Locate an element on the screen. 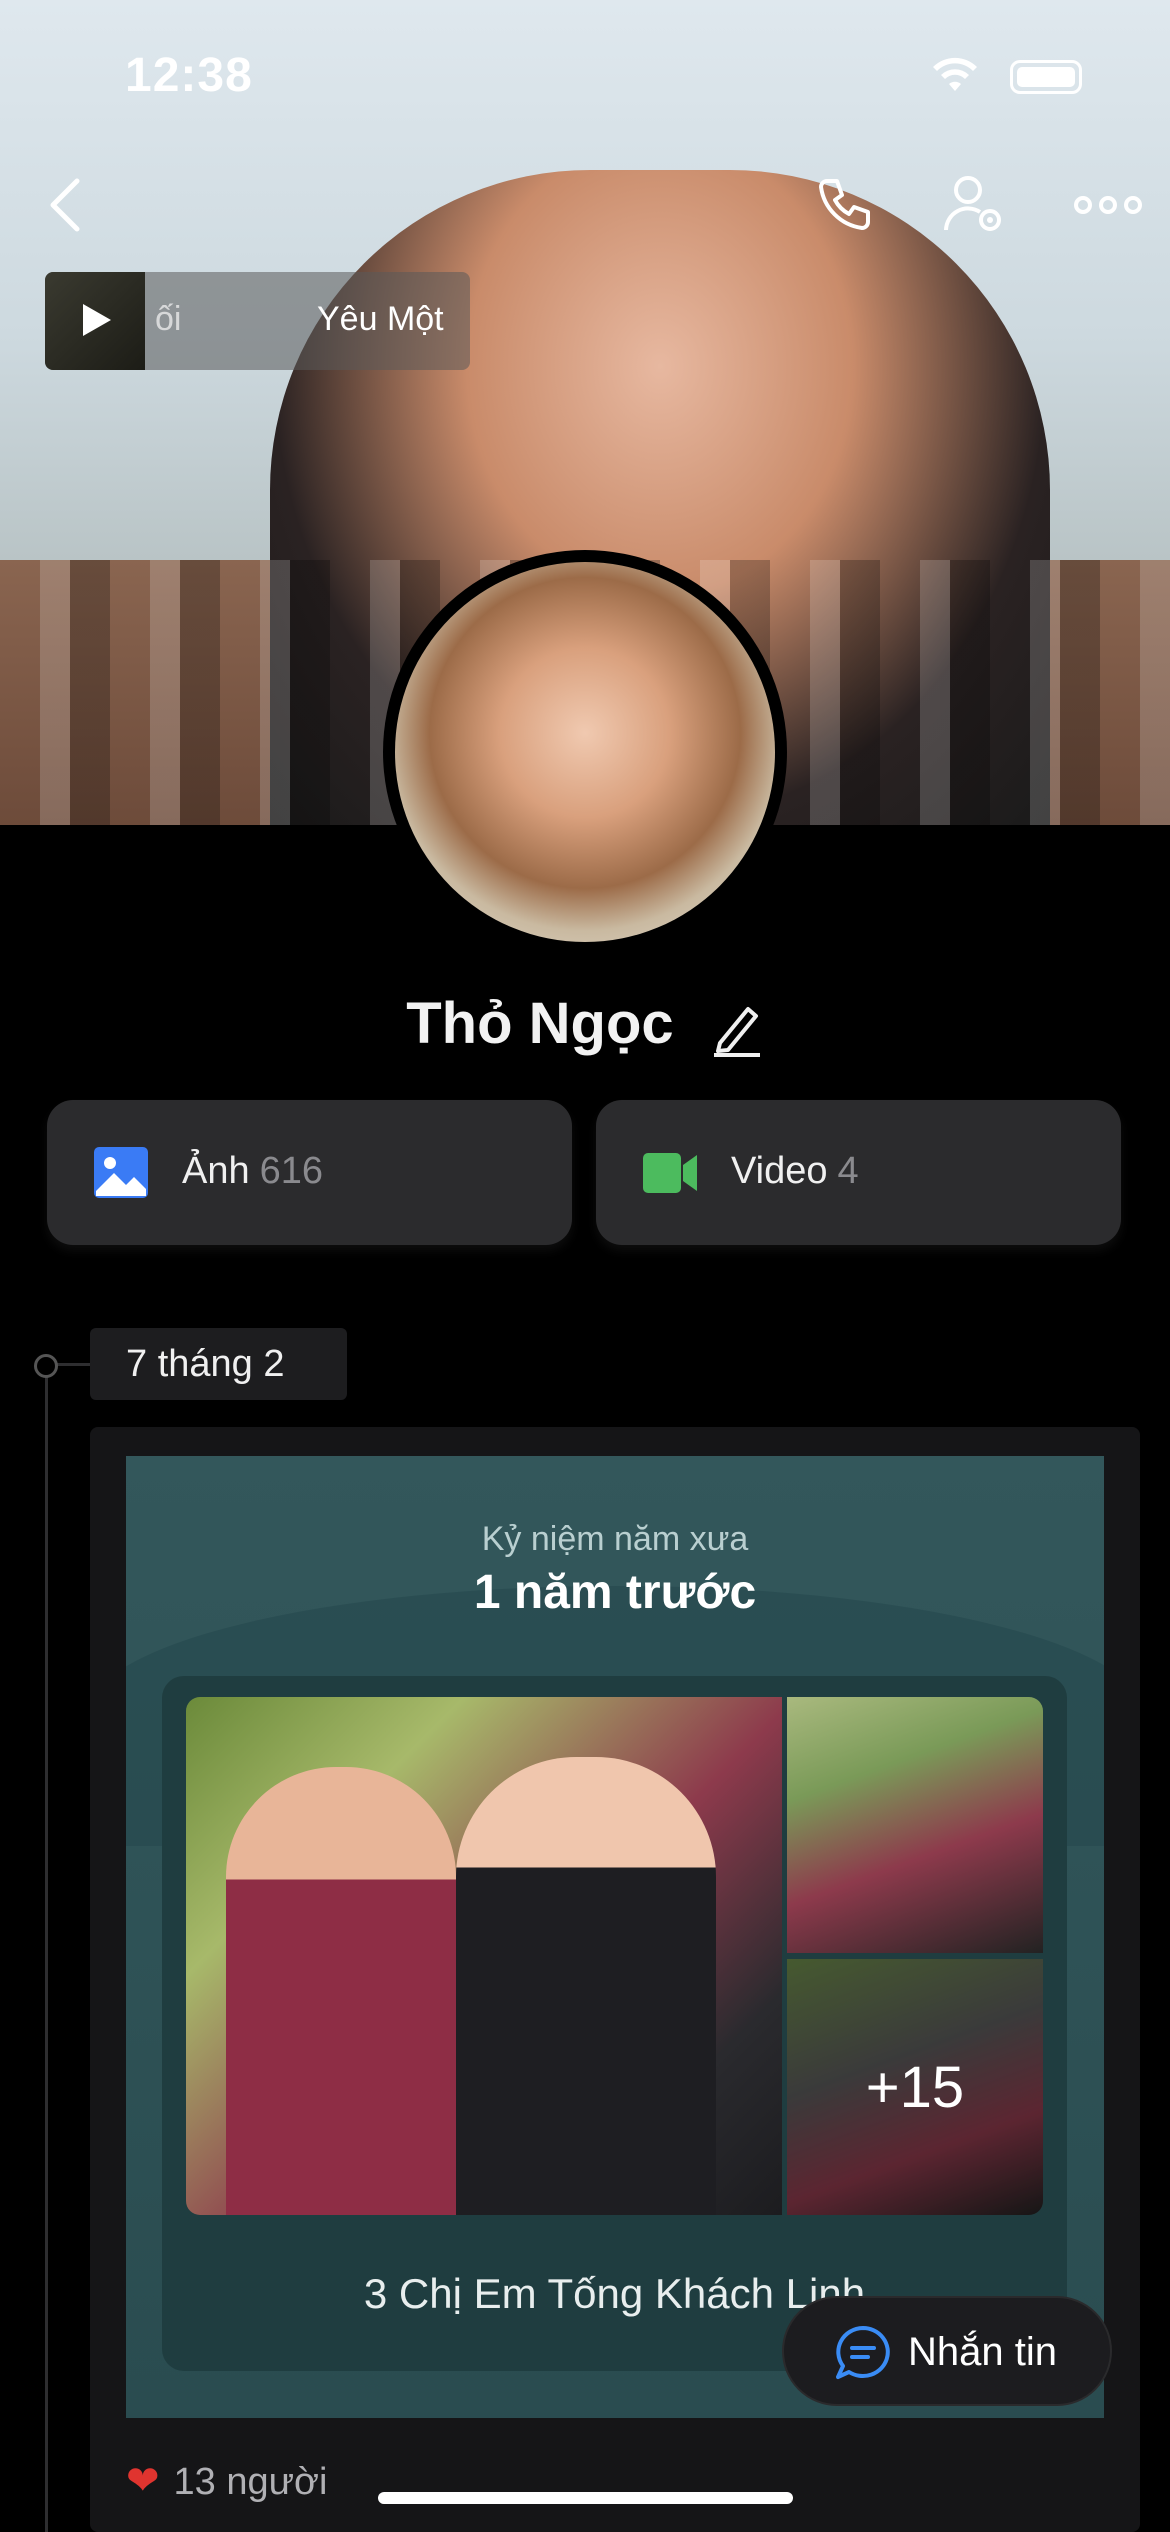 The height and width of the screenshot is (2532, 1170). more-options-icon is located at coordinates (1108, 205).